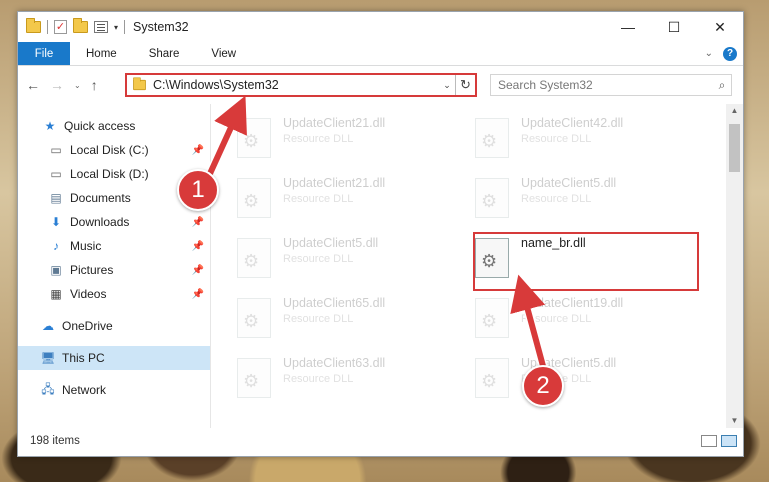 The image size is (769, 482). Describe the element at coordinates (101, 53) in the screenshot. I see `tab-home: Home` at that location.